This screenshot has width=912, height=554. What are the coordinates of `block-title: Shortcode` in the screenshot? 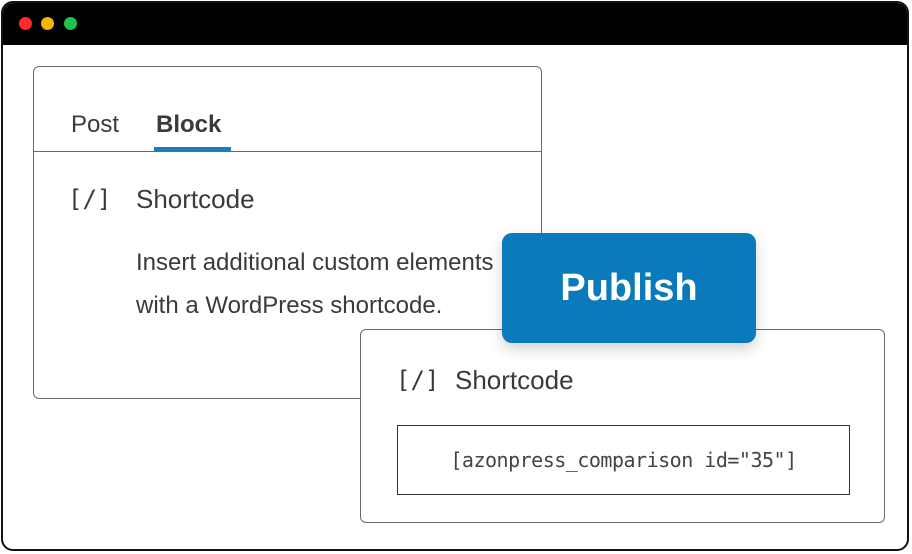 It's located at (195, 199).